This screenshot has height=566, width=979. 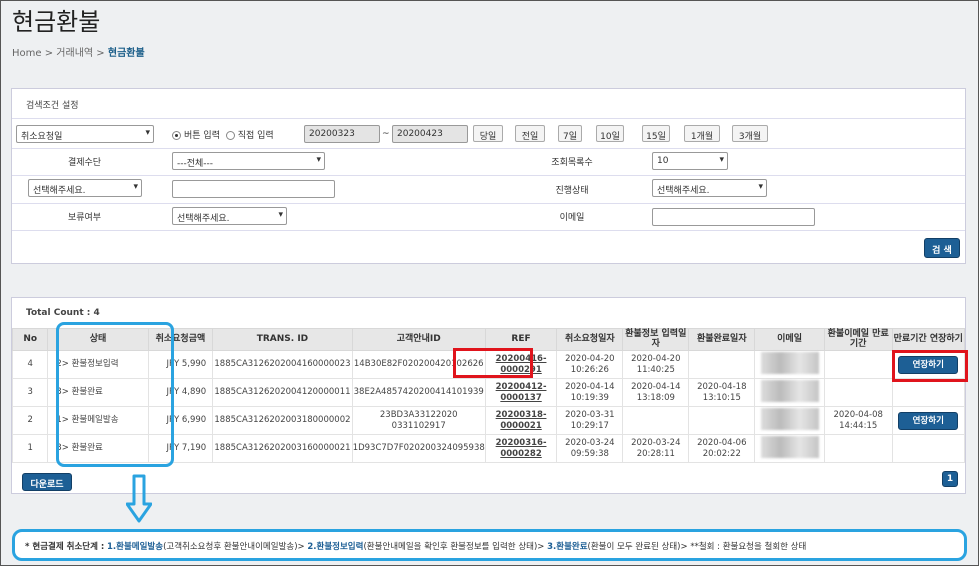 I want to click on extend-highlight-box, so click(x=930, y=366).